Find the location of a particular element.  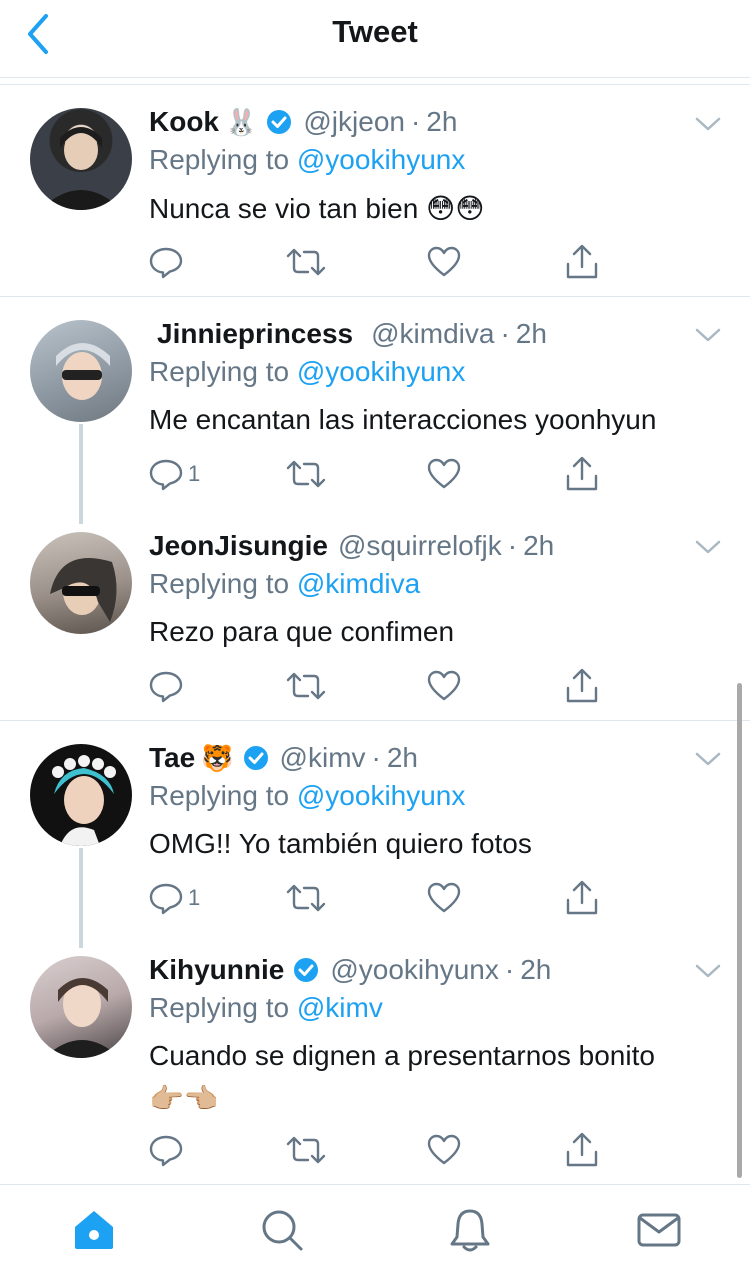

name-emoji: 🐰 is located at coordinates (241, 121).